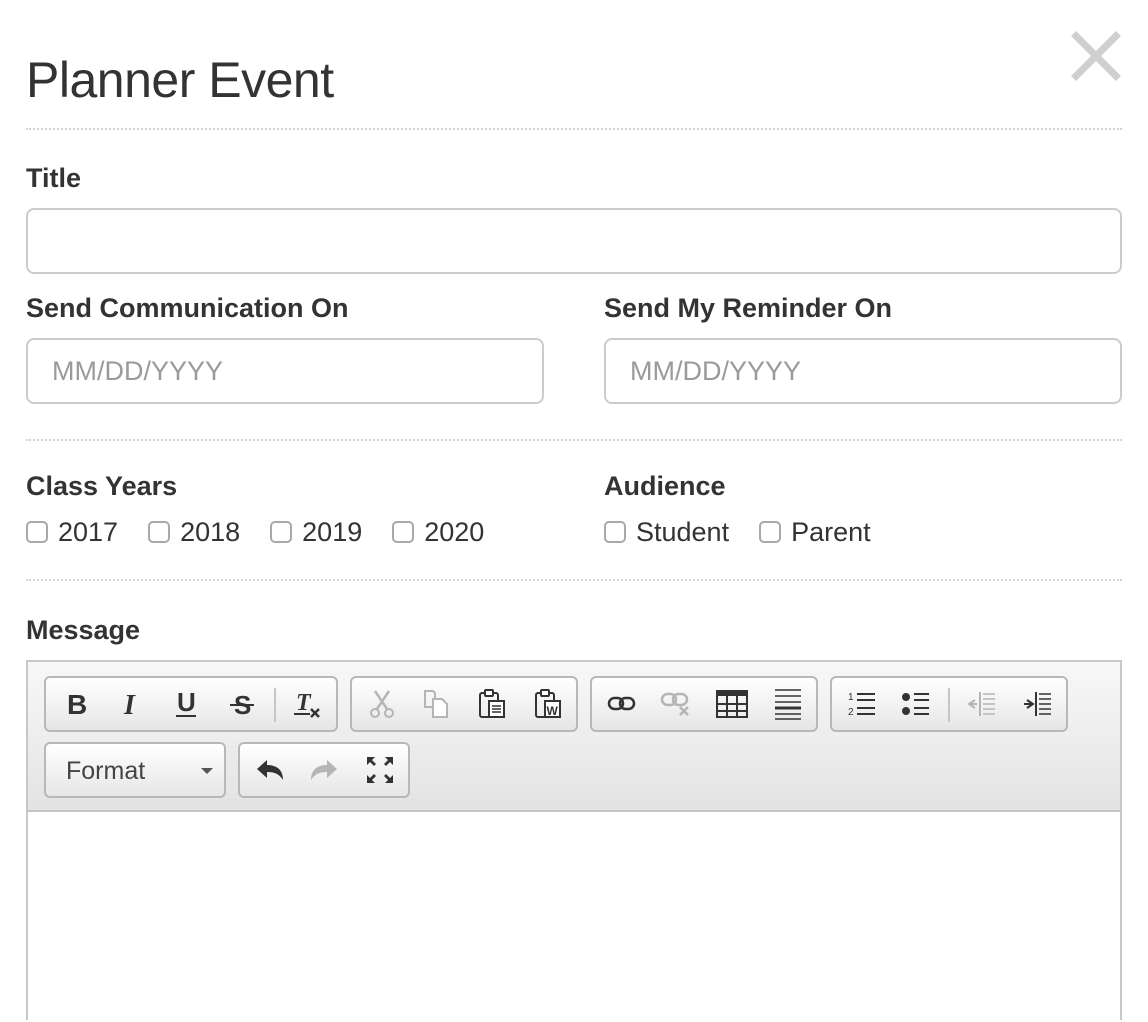 This screenshot has width=1148, height=1022. I want to click on underline-button: U, so click(186, 704).